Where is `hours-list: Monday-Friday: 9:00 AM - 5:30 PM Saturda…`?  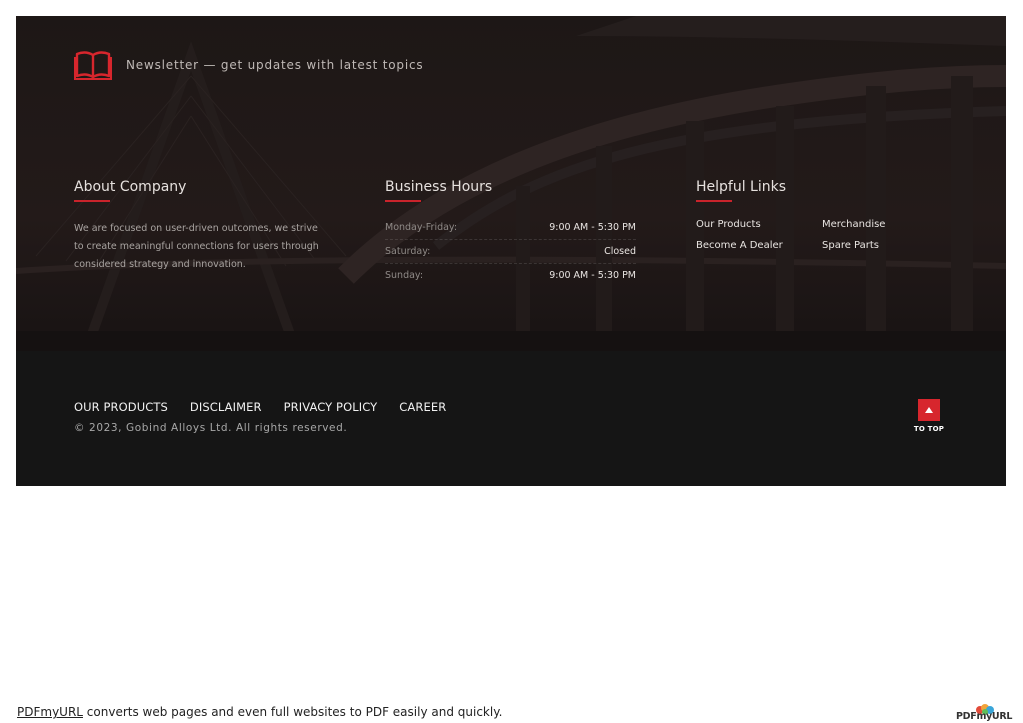
hours-list: Monday-Friday: 9:00 AM - 5:30 PM Saturda… is located at coordinates (510, 251).